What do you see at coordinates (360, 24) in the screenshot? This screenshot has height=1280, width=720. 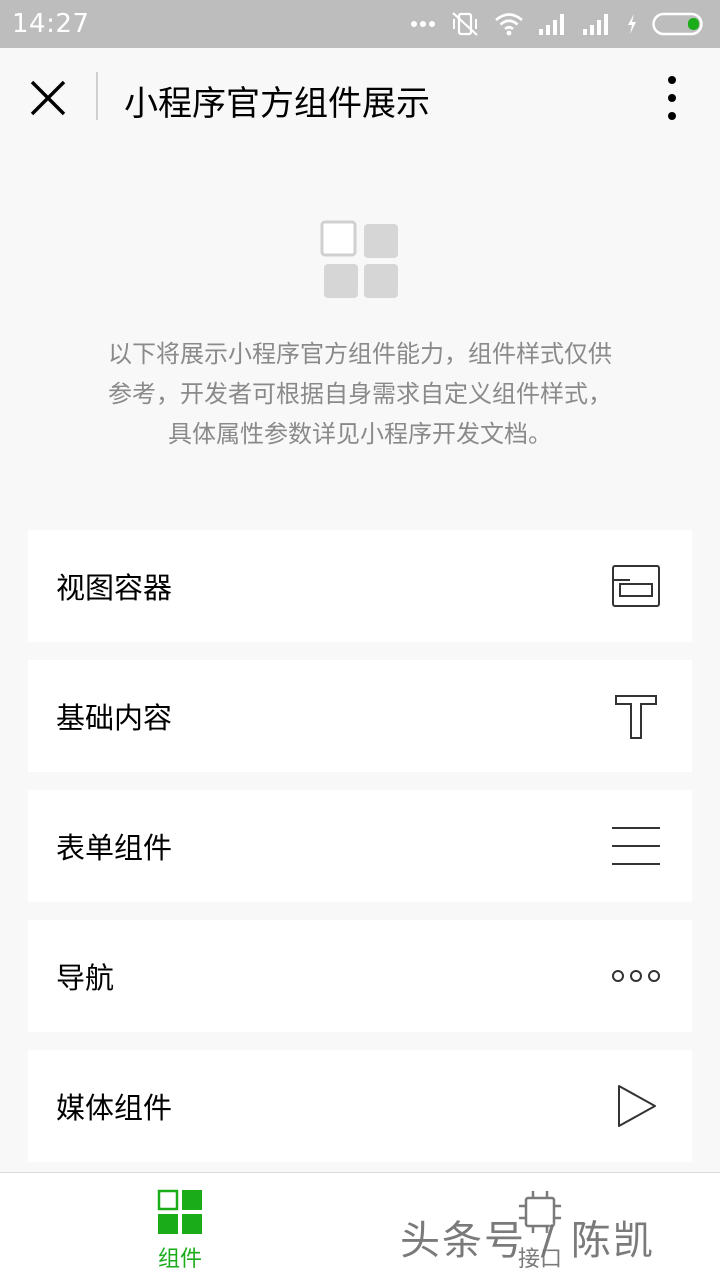 I see `status-bar: 14:27` at bounding box center [360, 24].